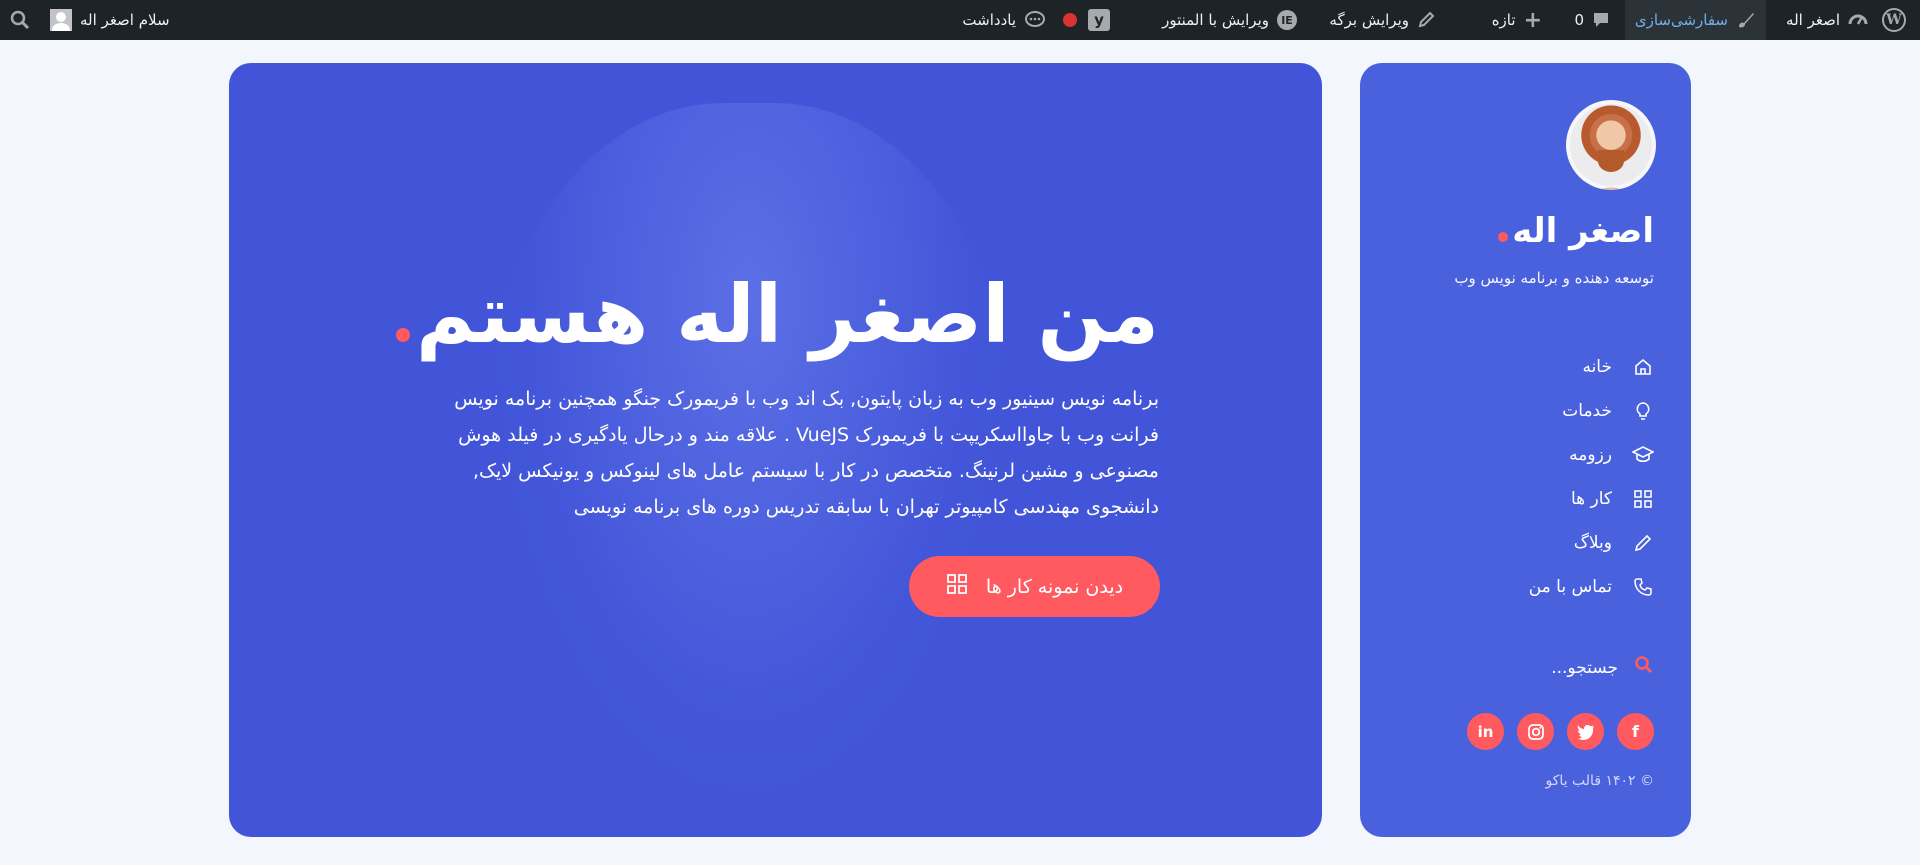 The image size is (1920, 865). I want to click on nav-item-contact: تماس با من, so click(1534, 587).